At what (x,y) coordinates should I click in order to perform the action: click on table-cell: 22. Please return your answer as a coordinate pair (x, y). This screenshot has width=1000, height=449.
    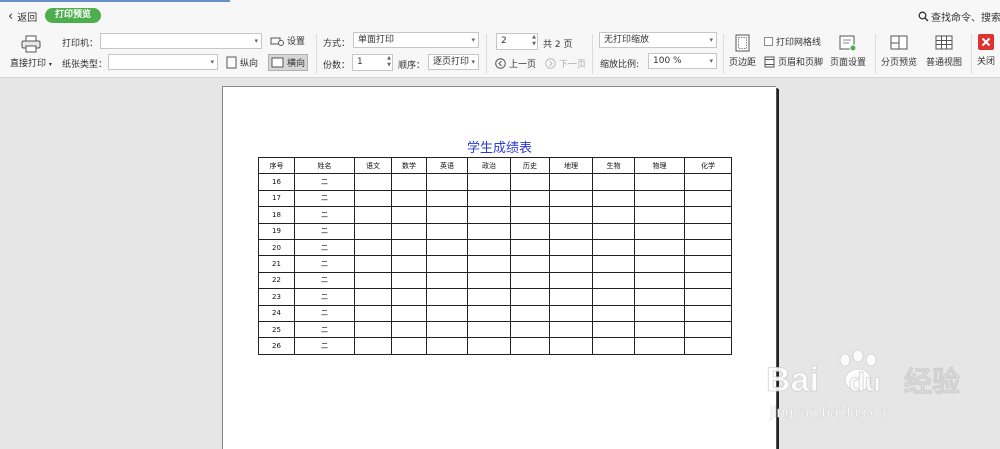
    Looking at the image, I should click on (276, 280).